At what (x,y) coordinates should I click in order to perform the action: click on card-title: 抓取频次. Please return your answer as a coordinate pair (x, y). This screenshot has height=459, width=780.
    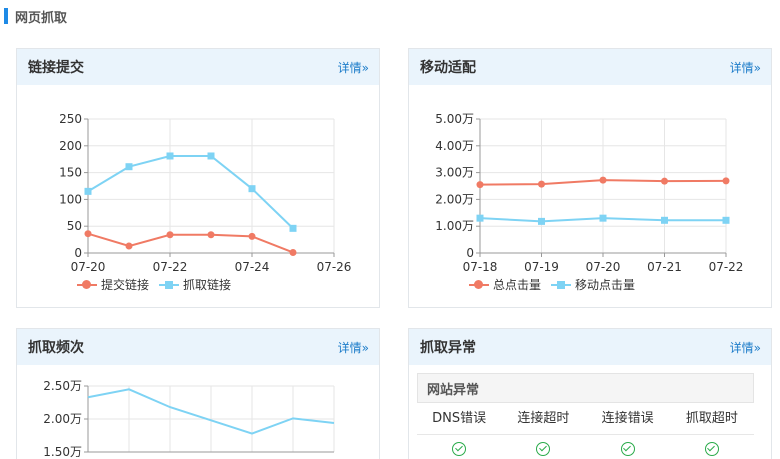
    Looking at the image, I should click on (56, 348).